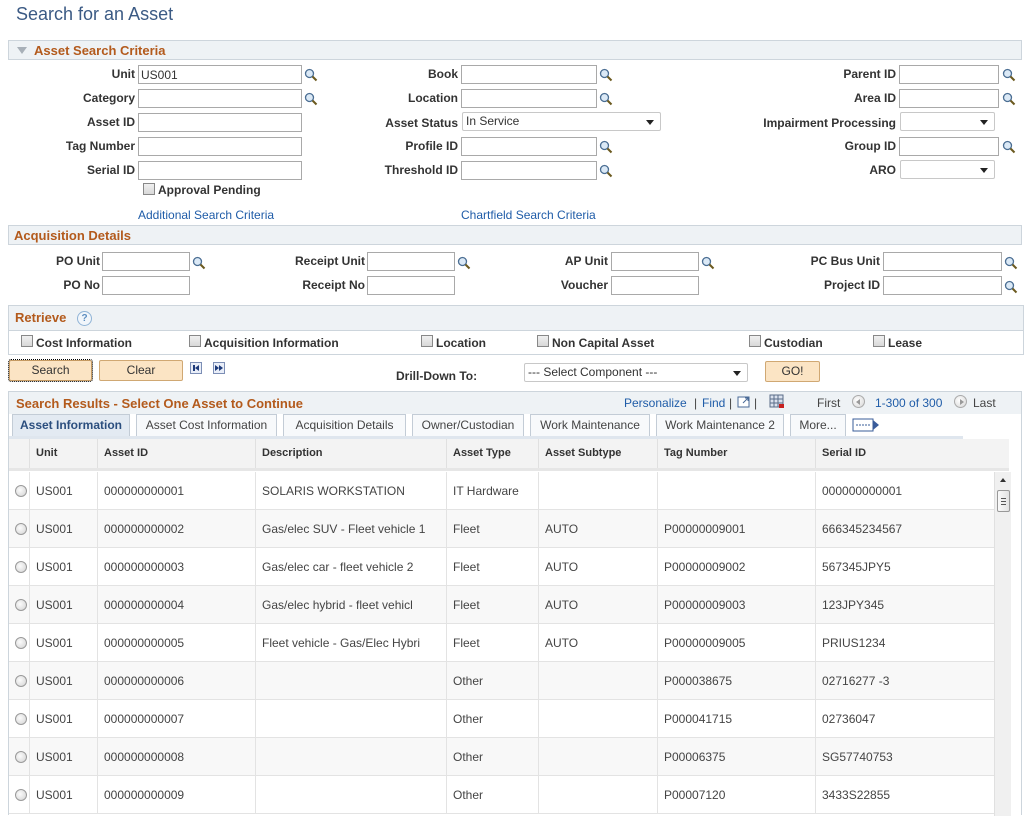 Image resolution: width=1032 pixels, height=816 pixels. I want to click on project-id-input, so click(942, 285).